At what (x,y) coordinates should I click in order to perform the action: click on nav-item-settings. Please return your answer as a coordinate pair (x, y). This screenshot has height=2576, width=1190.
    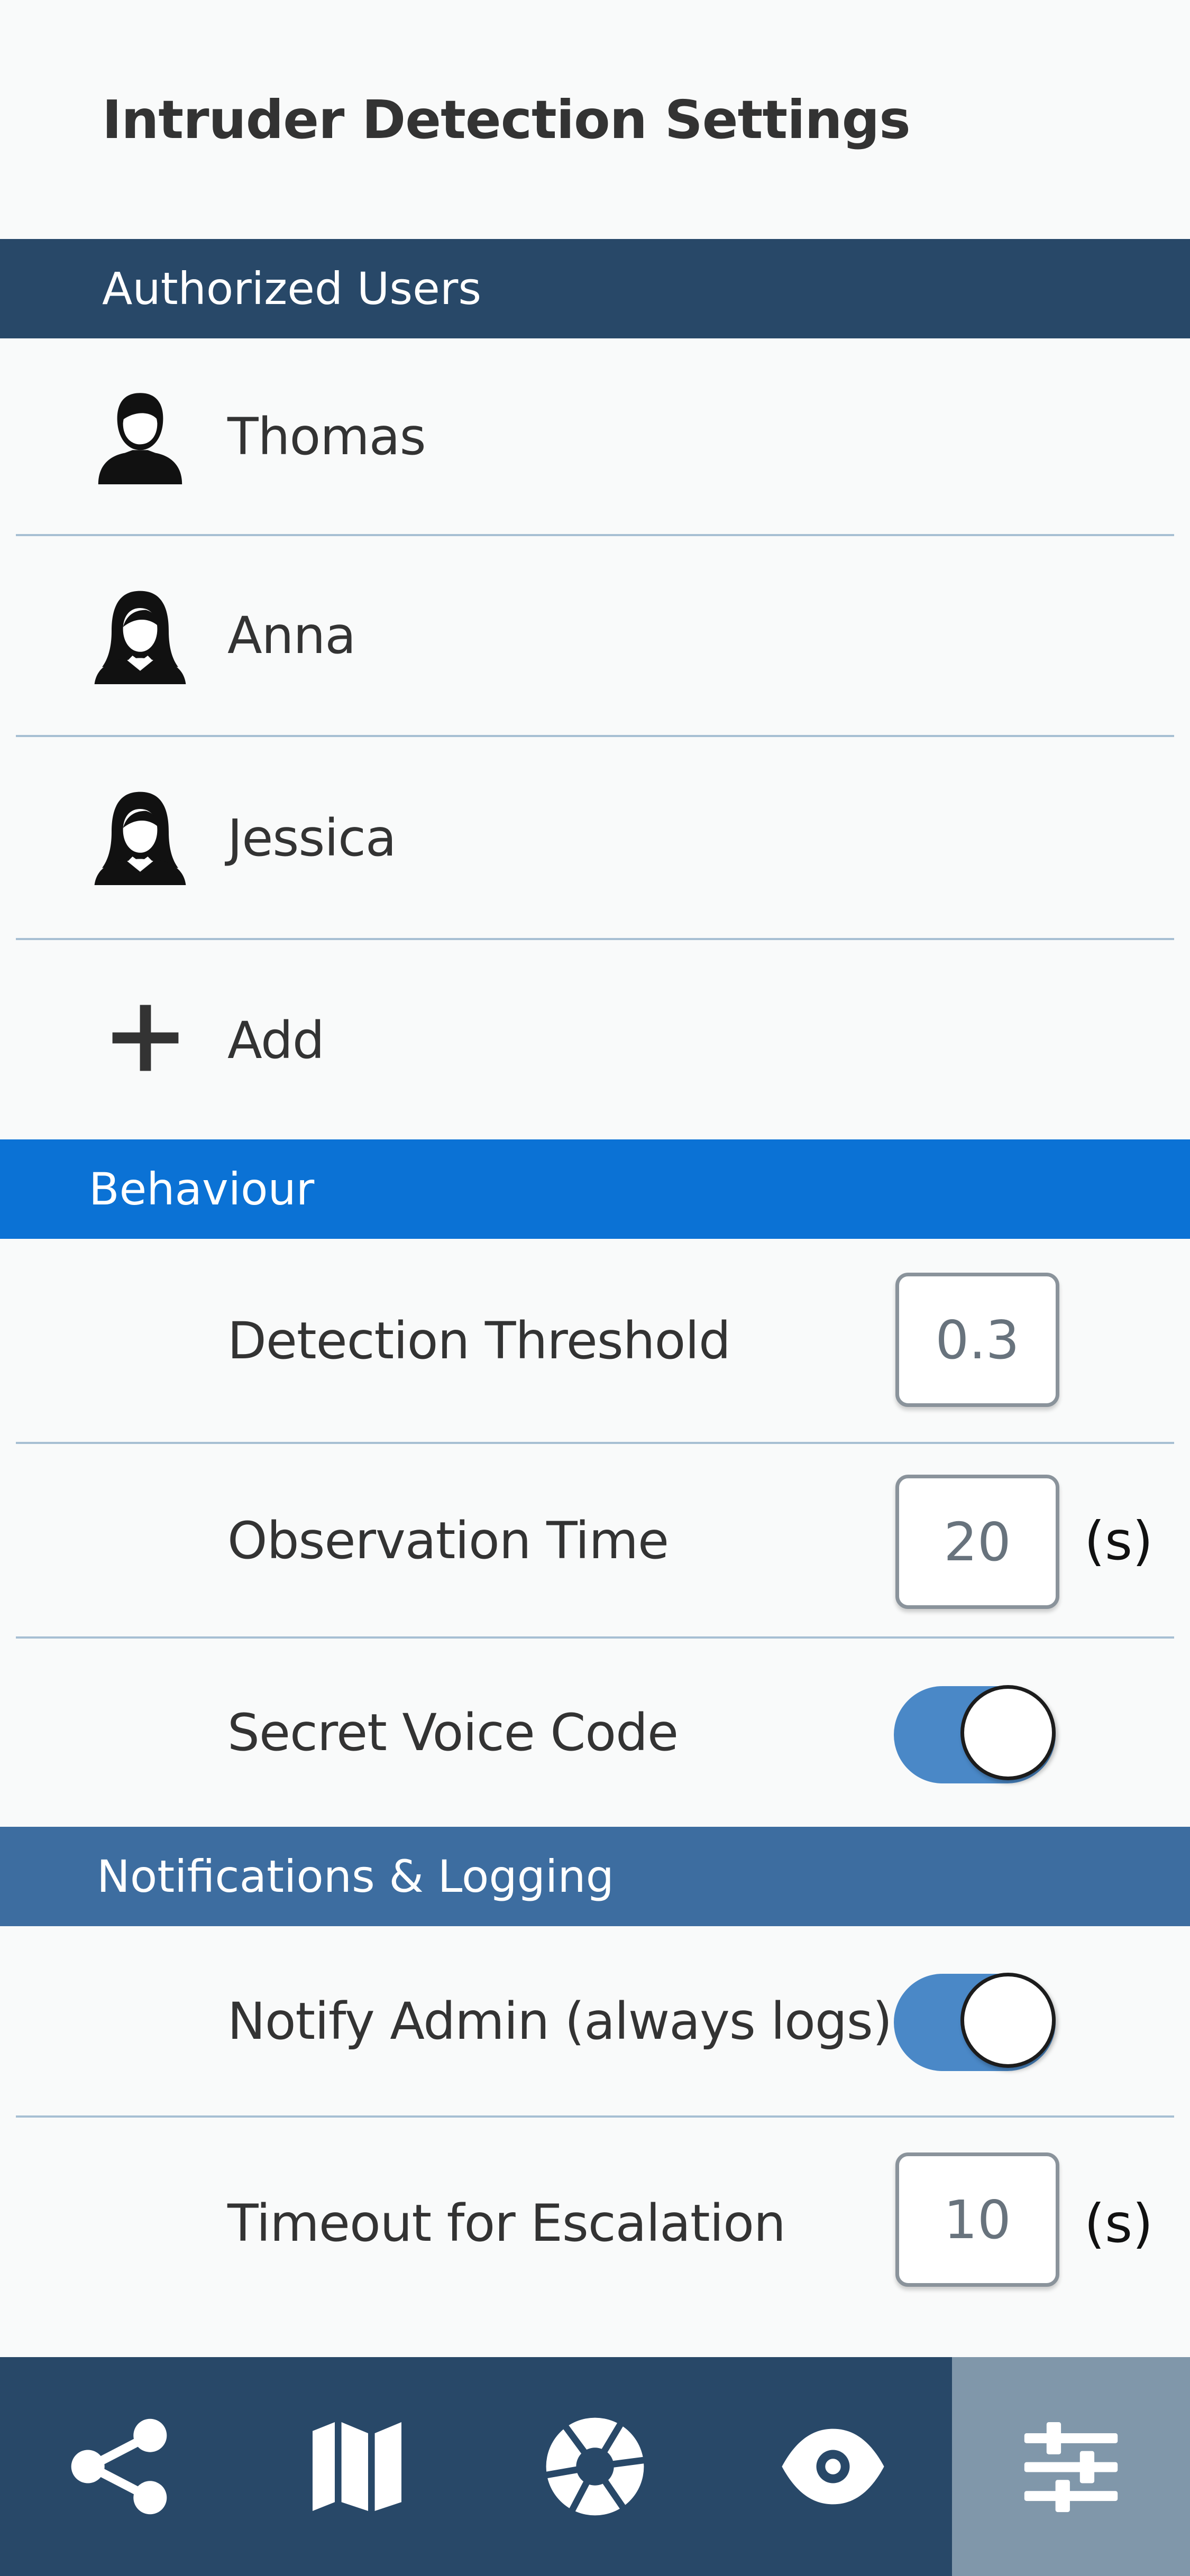
    Looking at the image, I should click on (1071, 2466).